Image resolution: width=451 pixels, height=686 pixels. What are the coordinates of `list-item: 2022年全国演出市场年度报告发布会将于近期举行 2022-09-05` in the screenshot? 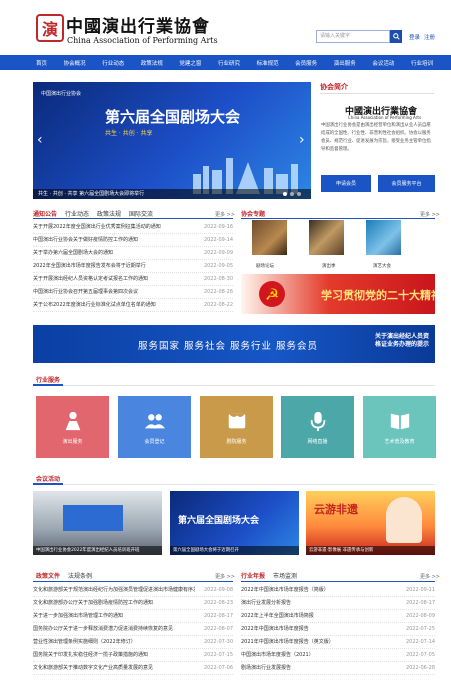 It's located at (133, 266).